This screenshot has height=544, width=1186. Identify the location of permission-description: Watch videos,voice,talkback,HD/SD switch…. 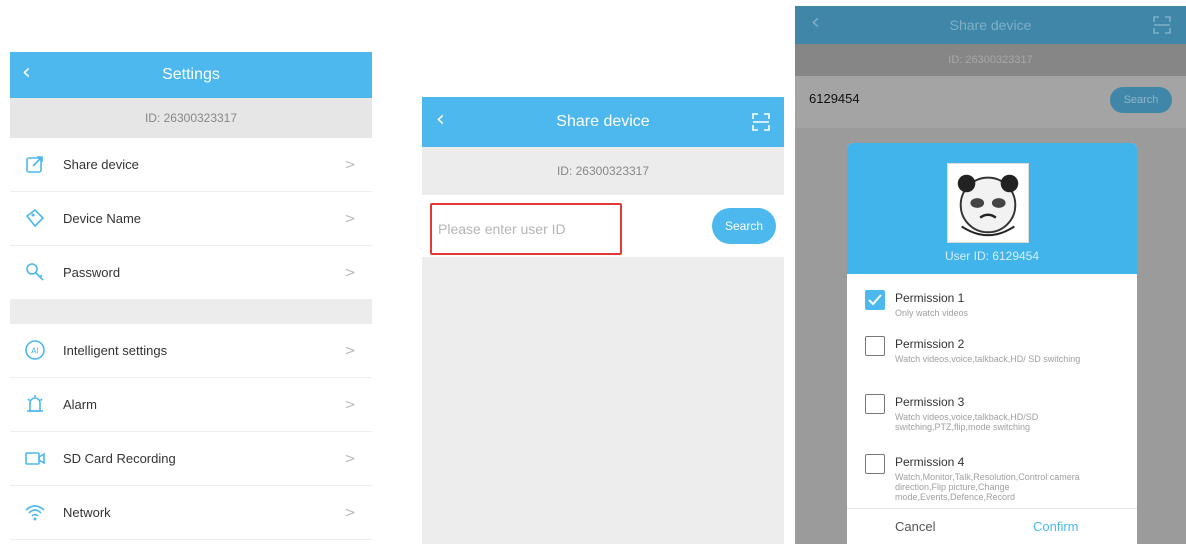
(967, 422).